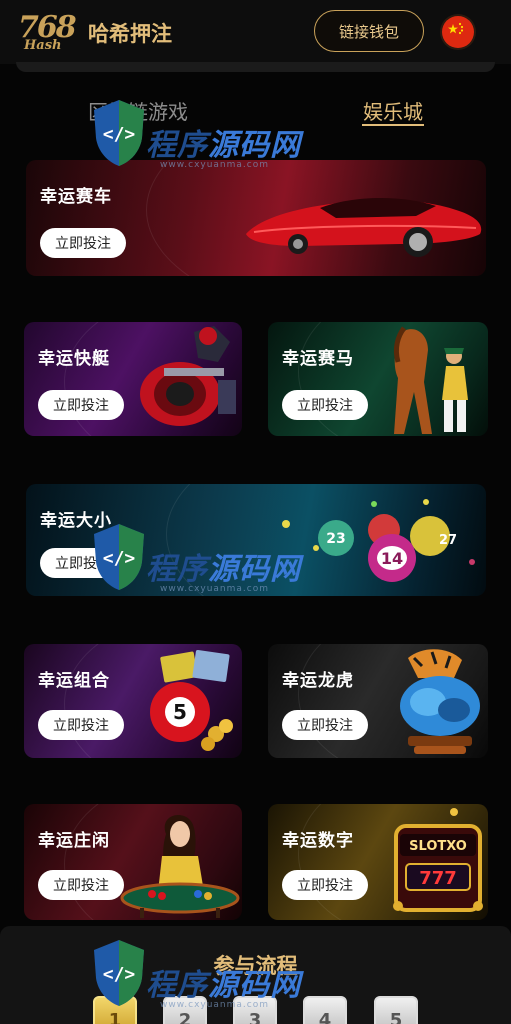 This screenshot has width=511, height=1024. Describe the element at coordinates (438, 878) in the screenshot. I see `slot-digits: 777` at that location.